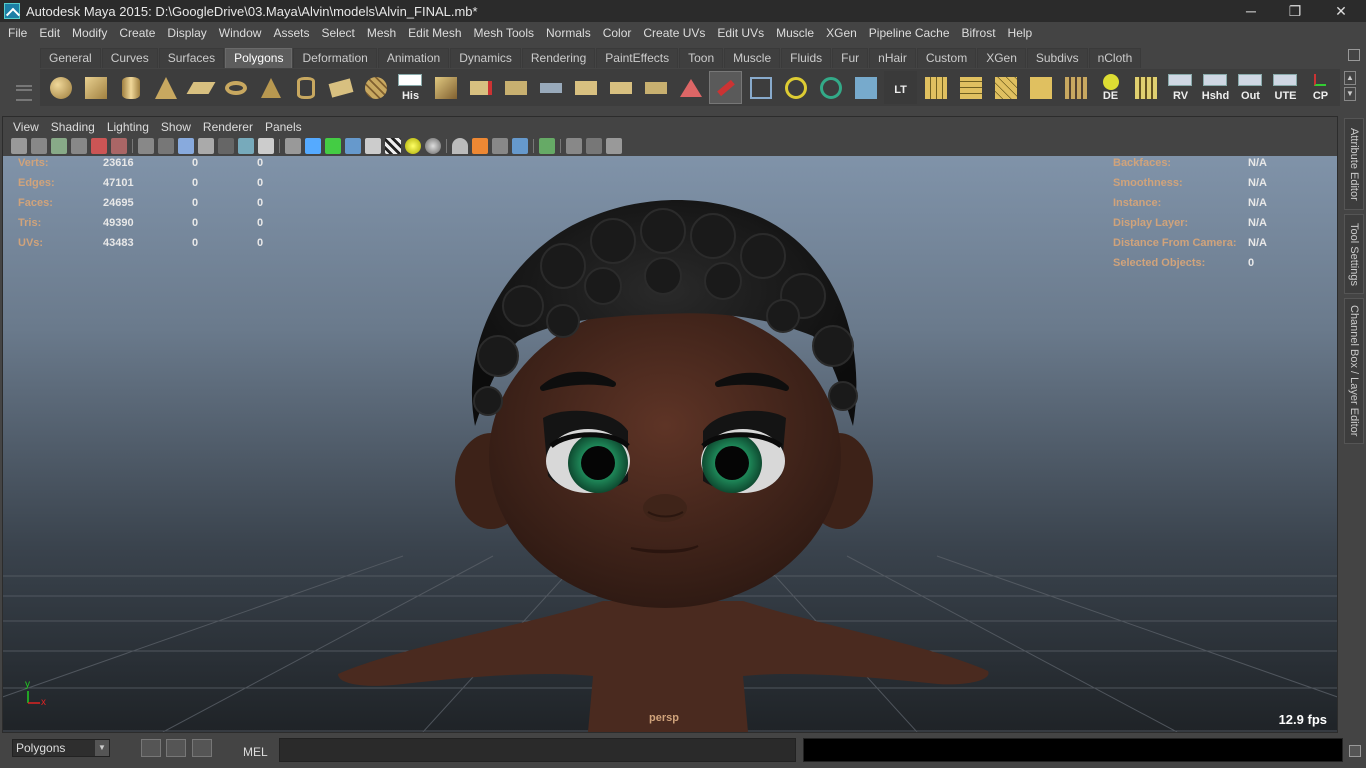 Image resolution: width=1366 pixels, height=768 pixels. What do you see at coordinates (725, 87) in the screenshot?
I see `paint-icon` at bounding box center [725, 87].